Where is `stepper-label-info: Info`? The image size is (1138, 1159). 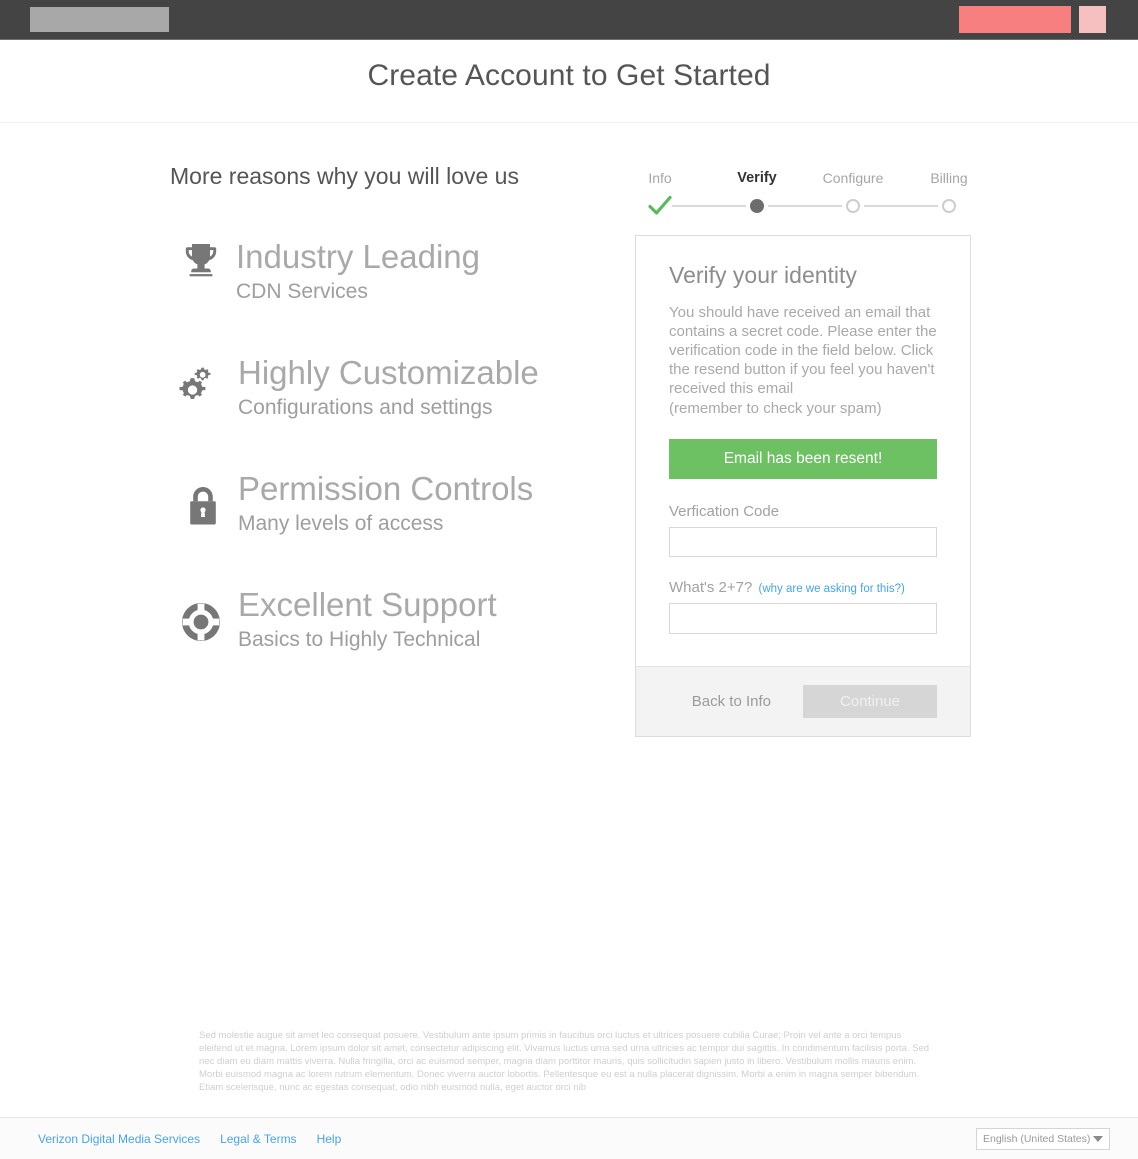 stepper-label-info: Info is located at coordinates (659, 178).